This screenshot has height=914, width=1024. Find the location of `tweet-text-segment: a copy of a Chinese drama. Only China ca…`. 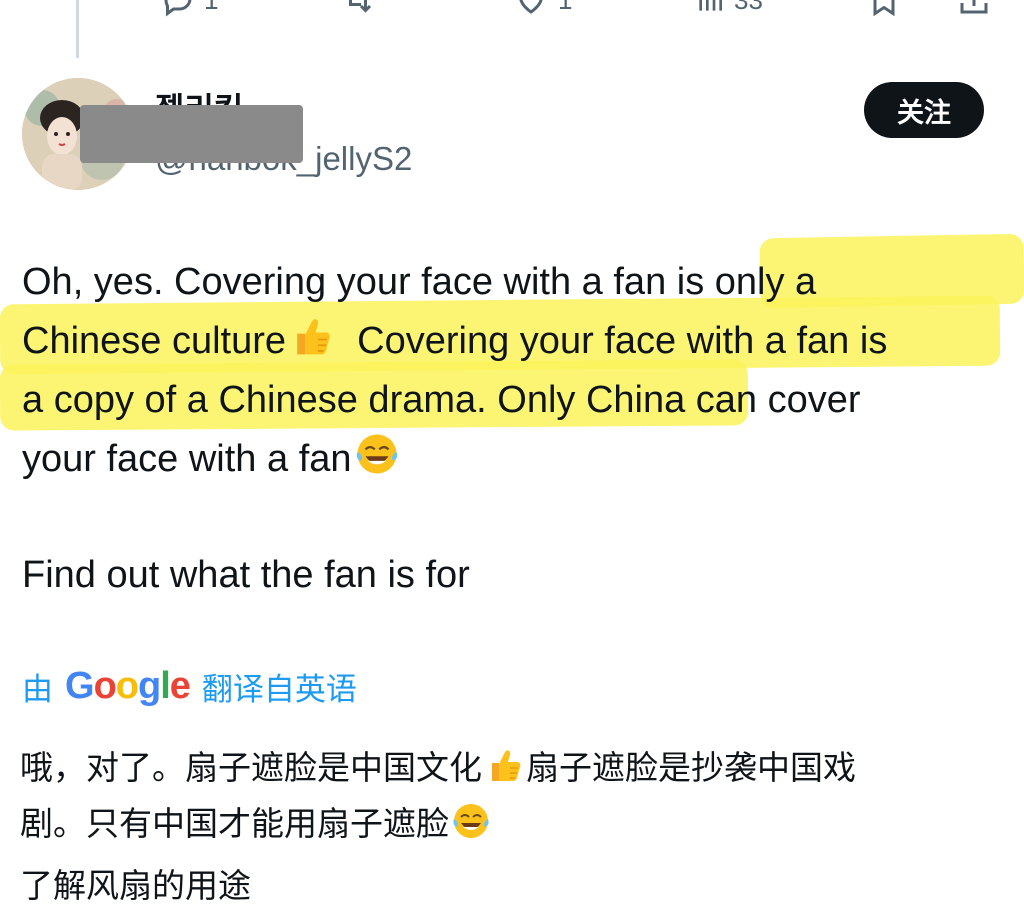

tweet-text-segment: a copy of a Chinese drama. Only China ca… is located at coordinates (441, 400).